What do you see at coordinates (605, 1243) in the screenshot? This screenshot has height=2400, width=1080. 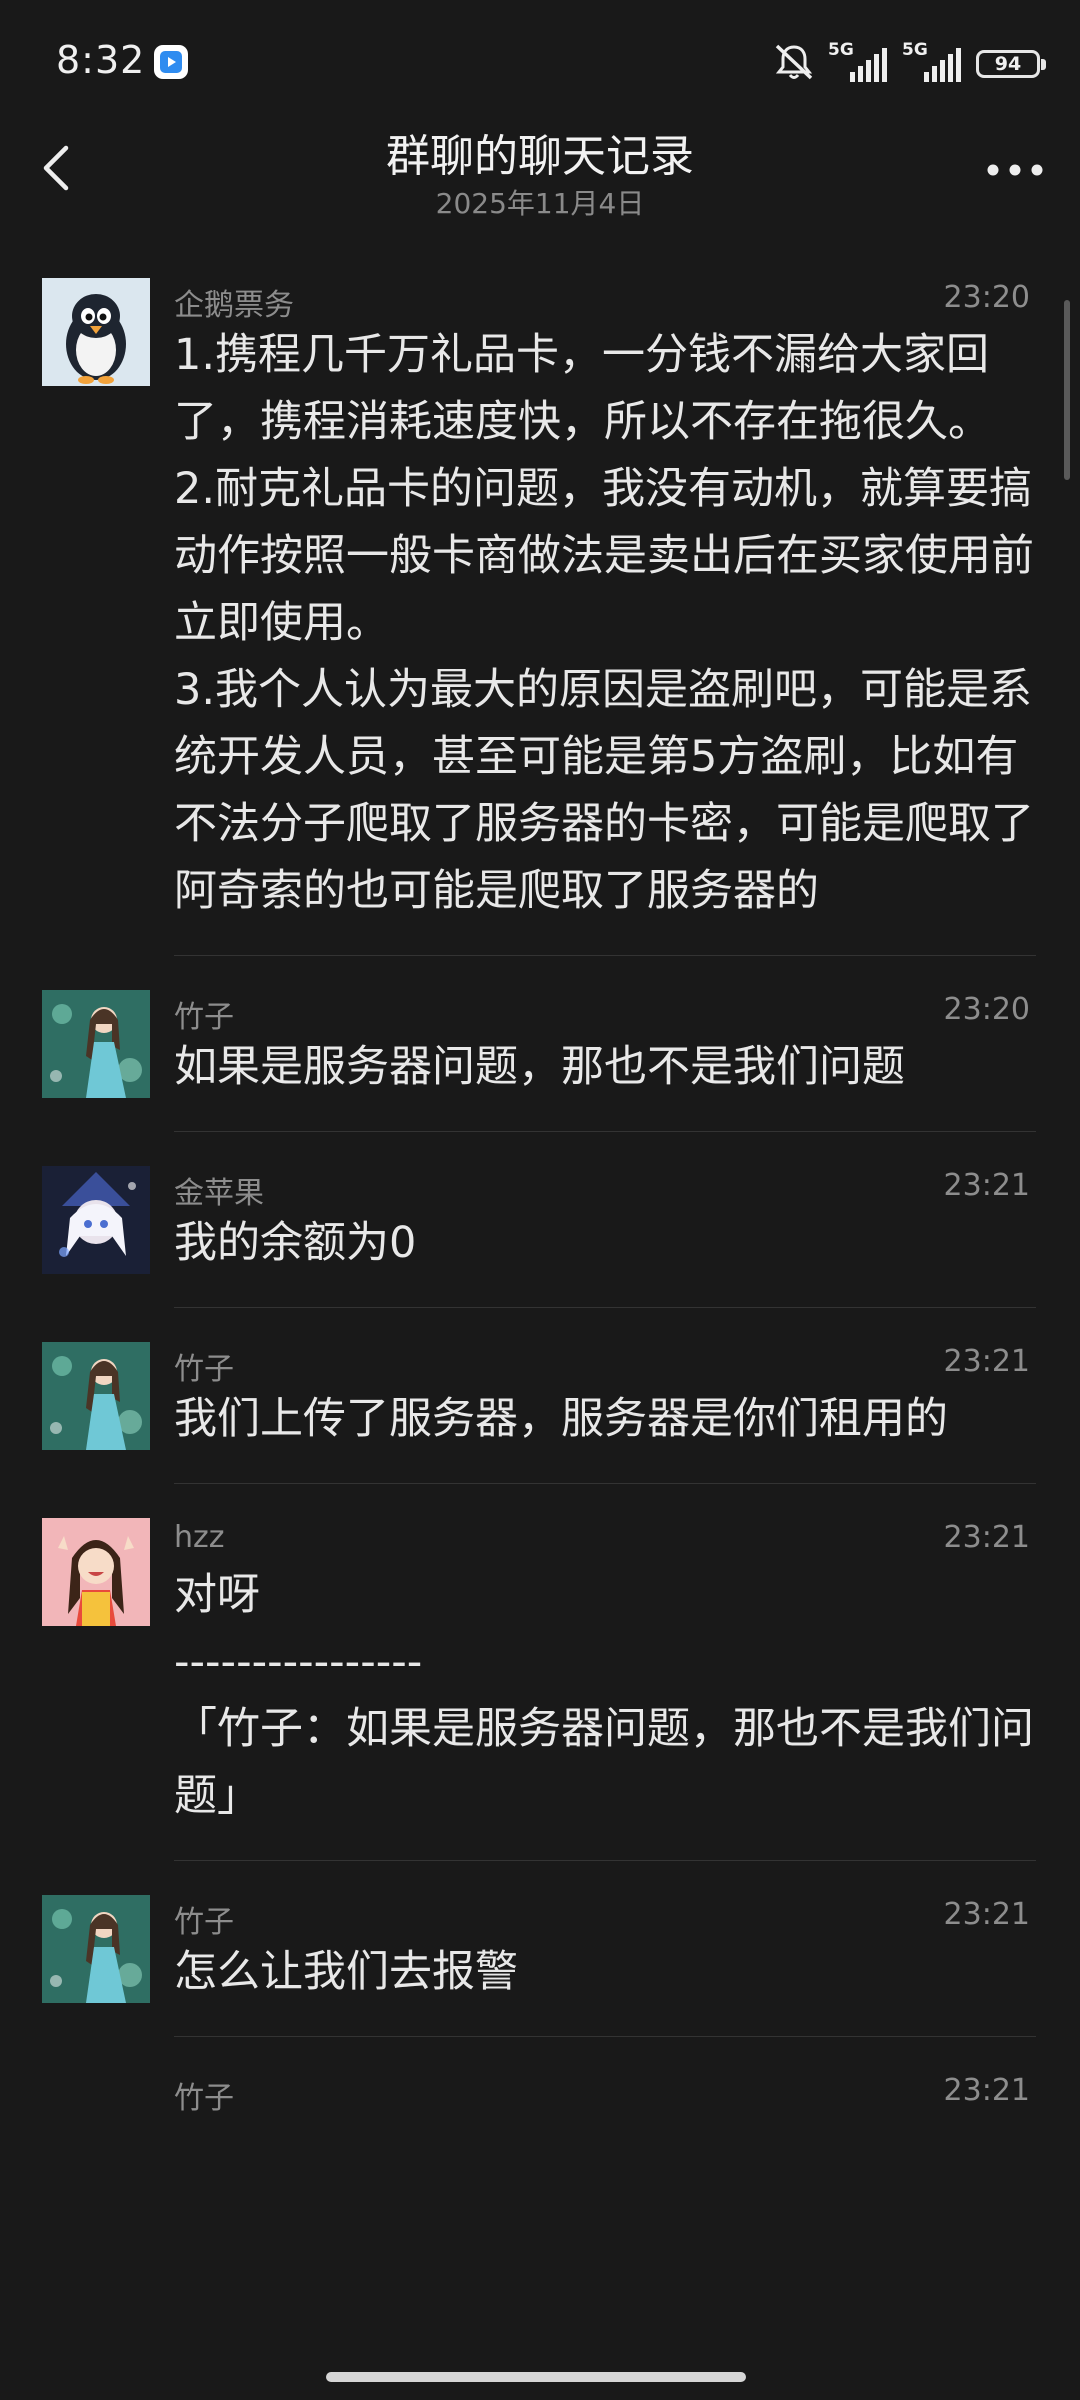 I see `message-text: 我的余额为0` at bounding box center [605, 1243].